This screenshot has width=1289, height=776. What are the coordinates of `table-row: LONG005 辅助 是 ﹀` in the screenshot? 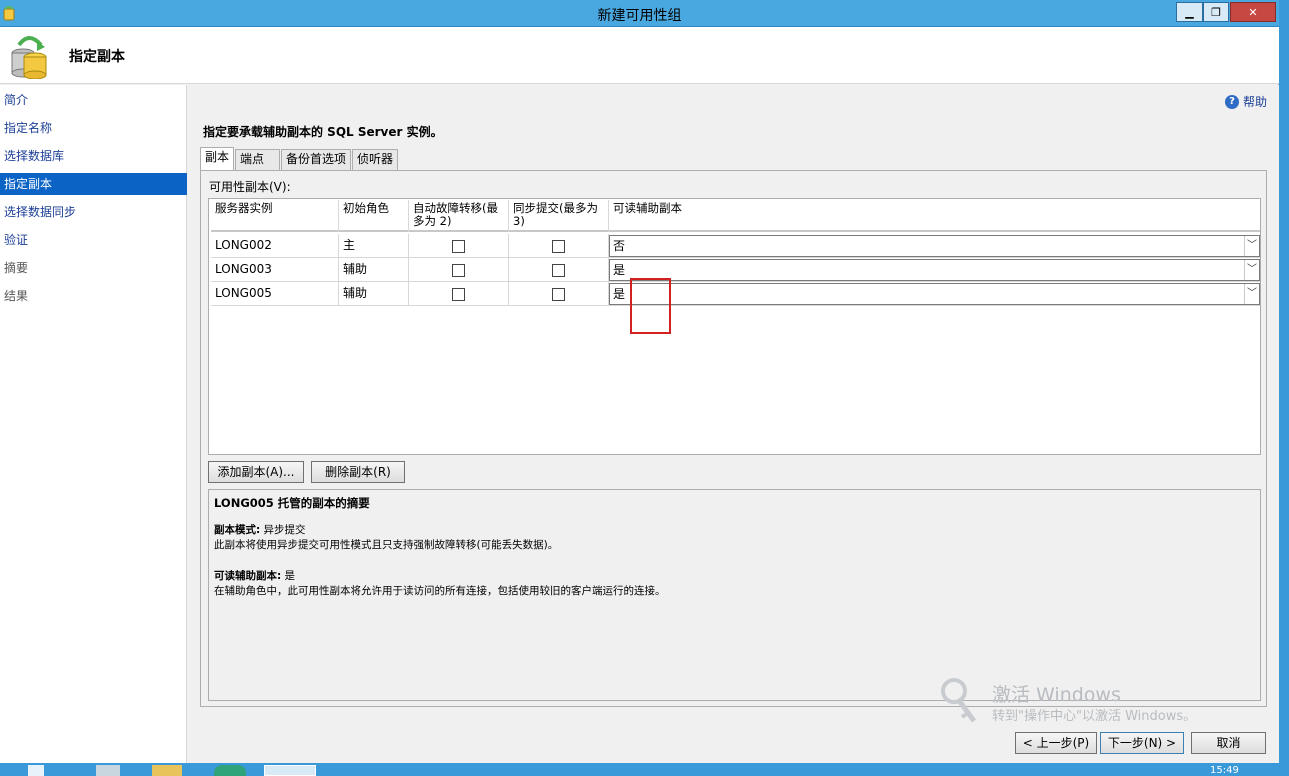 It's located at (735, 294).